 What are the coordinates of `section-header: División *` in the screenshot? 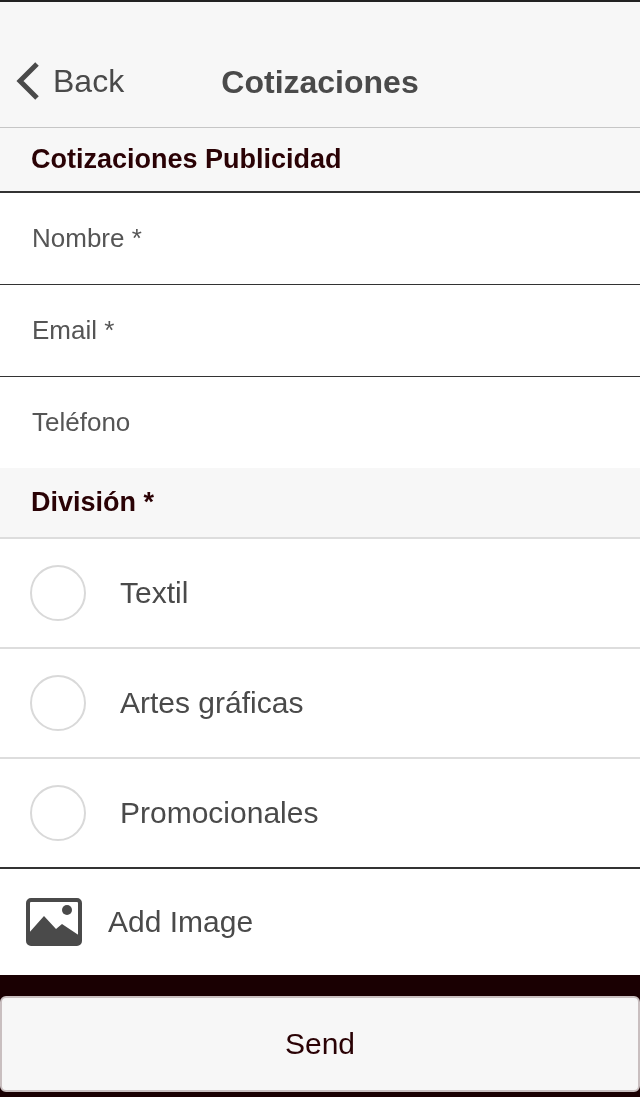 It's located at (320, 503).